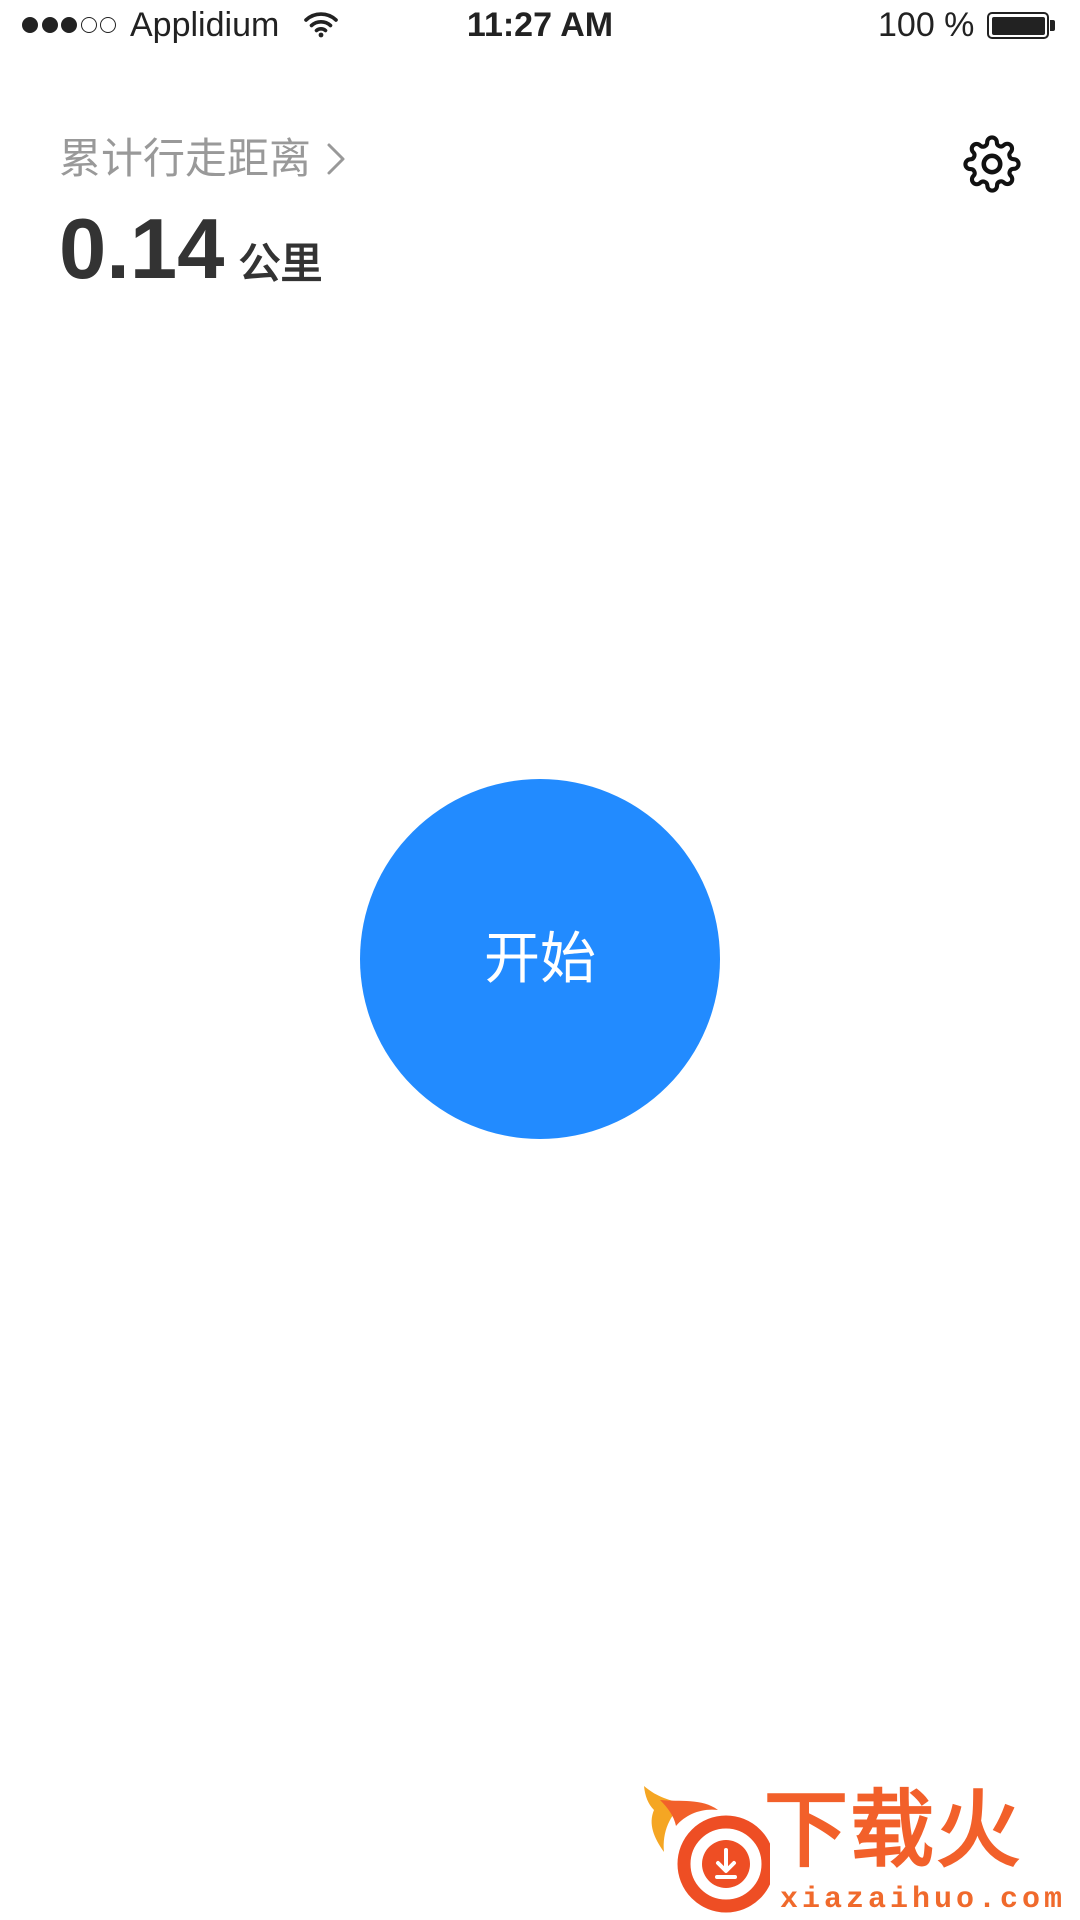  What do you see at coordinates (923, 1900) in the screenshot?
I see `watermark-domain: xiazaihuo.com` at bounding box center [923, 1900].